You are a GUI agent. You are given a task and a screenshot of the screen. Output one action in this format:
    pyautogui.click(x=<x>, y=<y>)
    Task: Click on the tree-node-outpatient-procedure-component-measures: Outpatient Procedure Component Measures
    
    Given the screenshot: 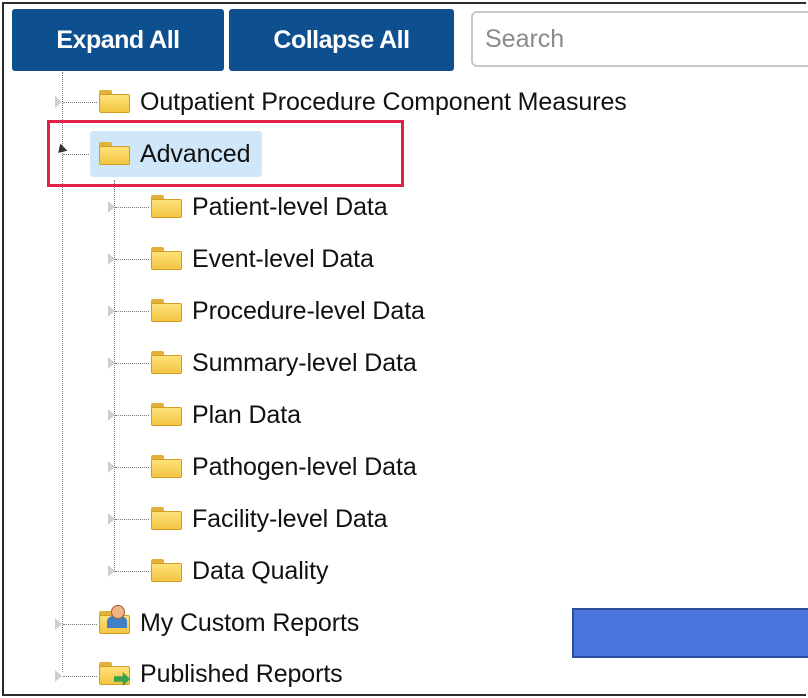 What is the action you would take?
    pyautogui.click(x=362, y=102)
    